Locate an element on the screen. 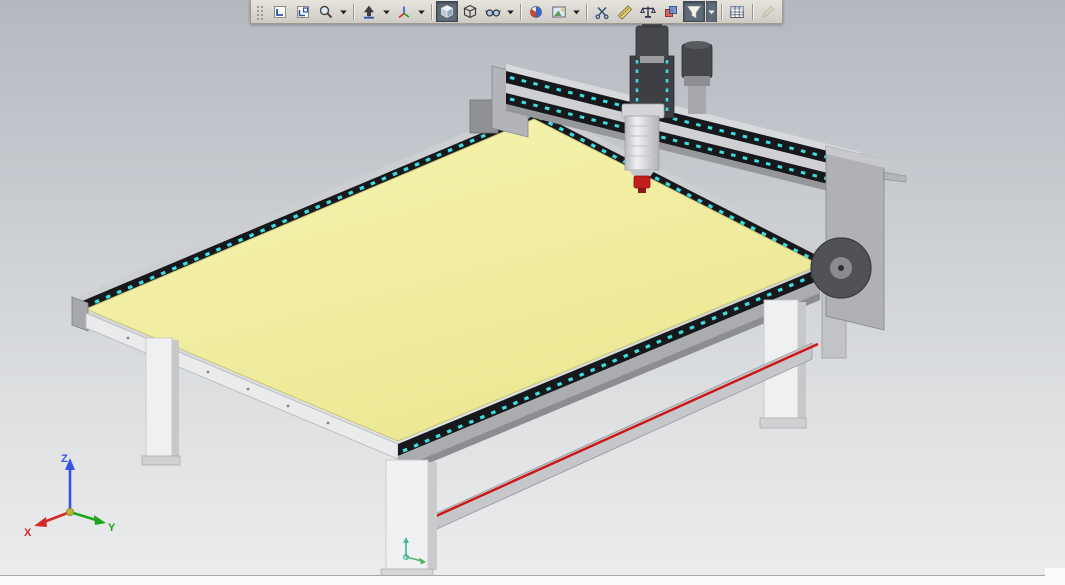 This screenshot has width=1065, height=585. mass-properties-button is located at coordinates (648, 11).